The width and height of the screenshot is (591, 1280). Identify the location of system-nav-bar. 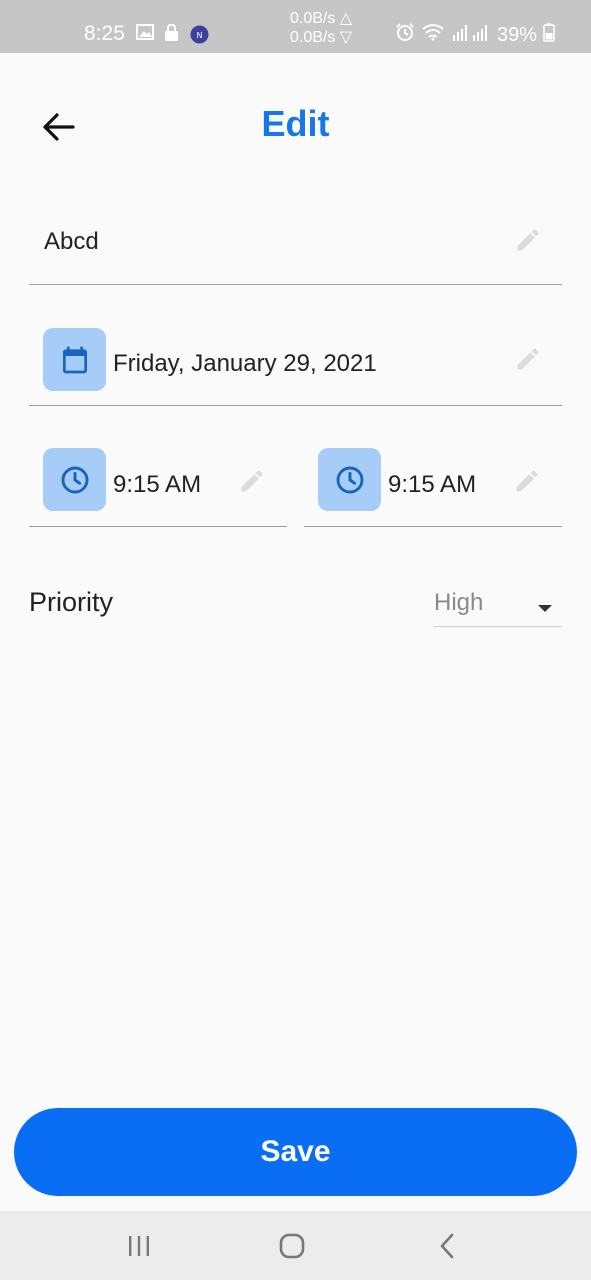
(295, 1245).